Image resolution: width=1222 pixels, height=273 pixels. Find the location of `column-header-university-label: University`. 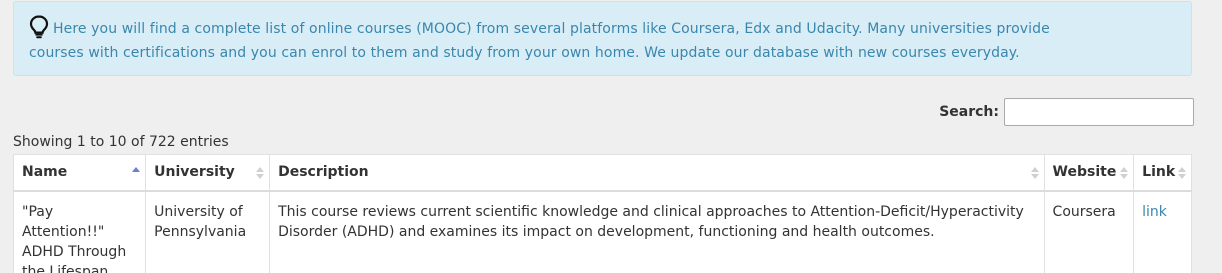

column-header-university-label: University is located at coordinates (194, 172).